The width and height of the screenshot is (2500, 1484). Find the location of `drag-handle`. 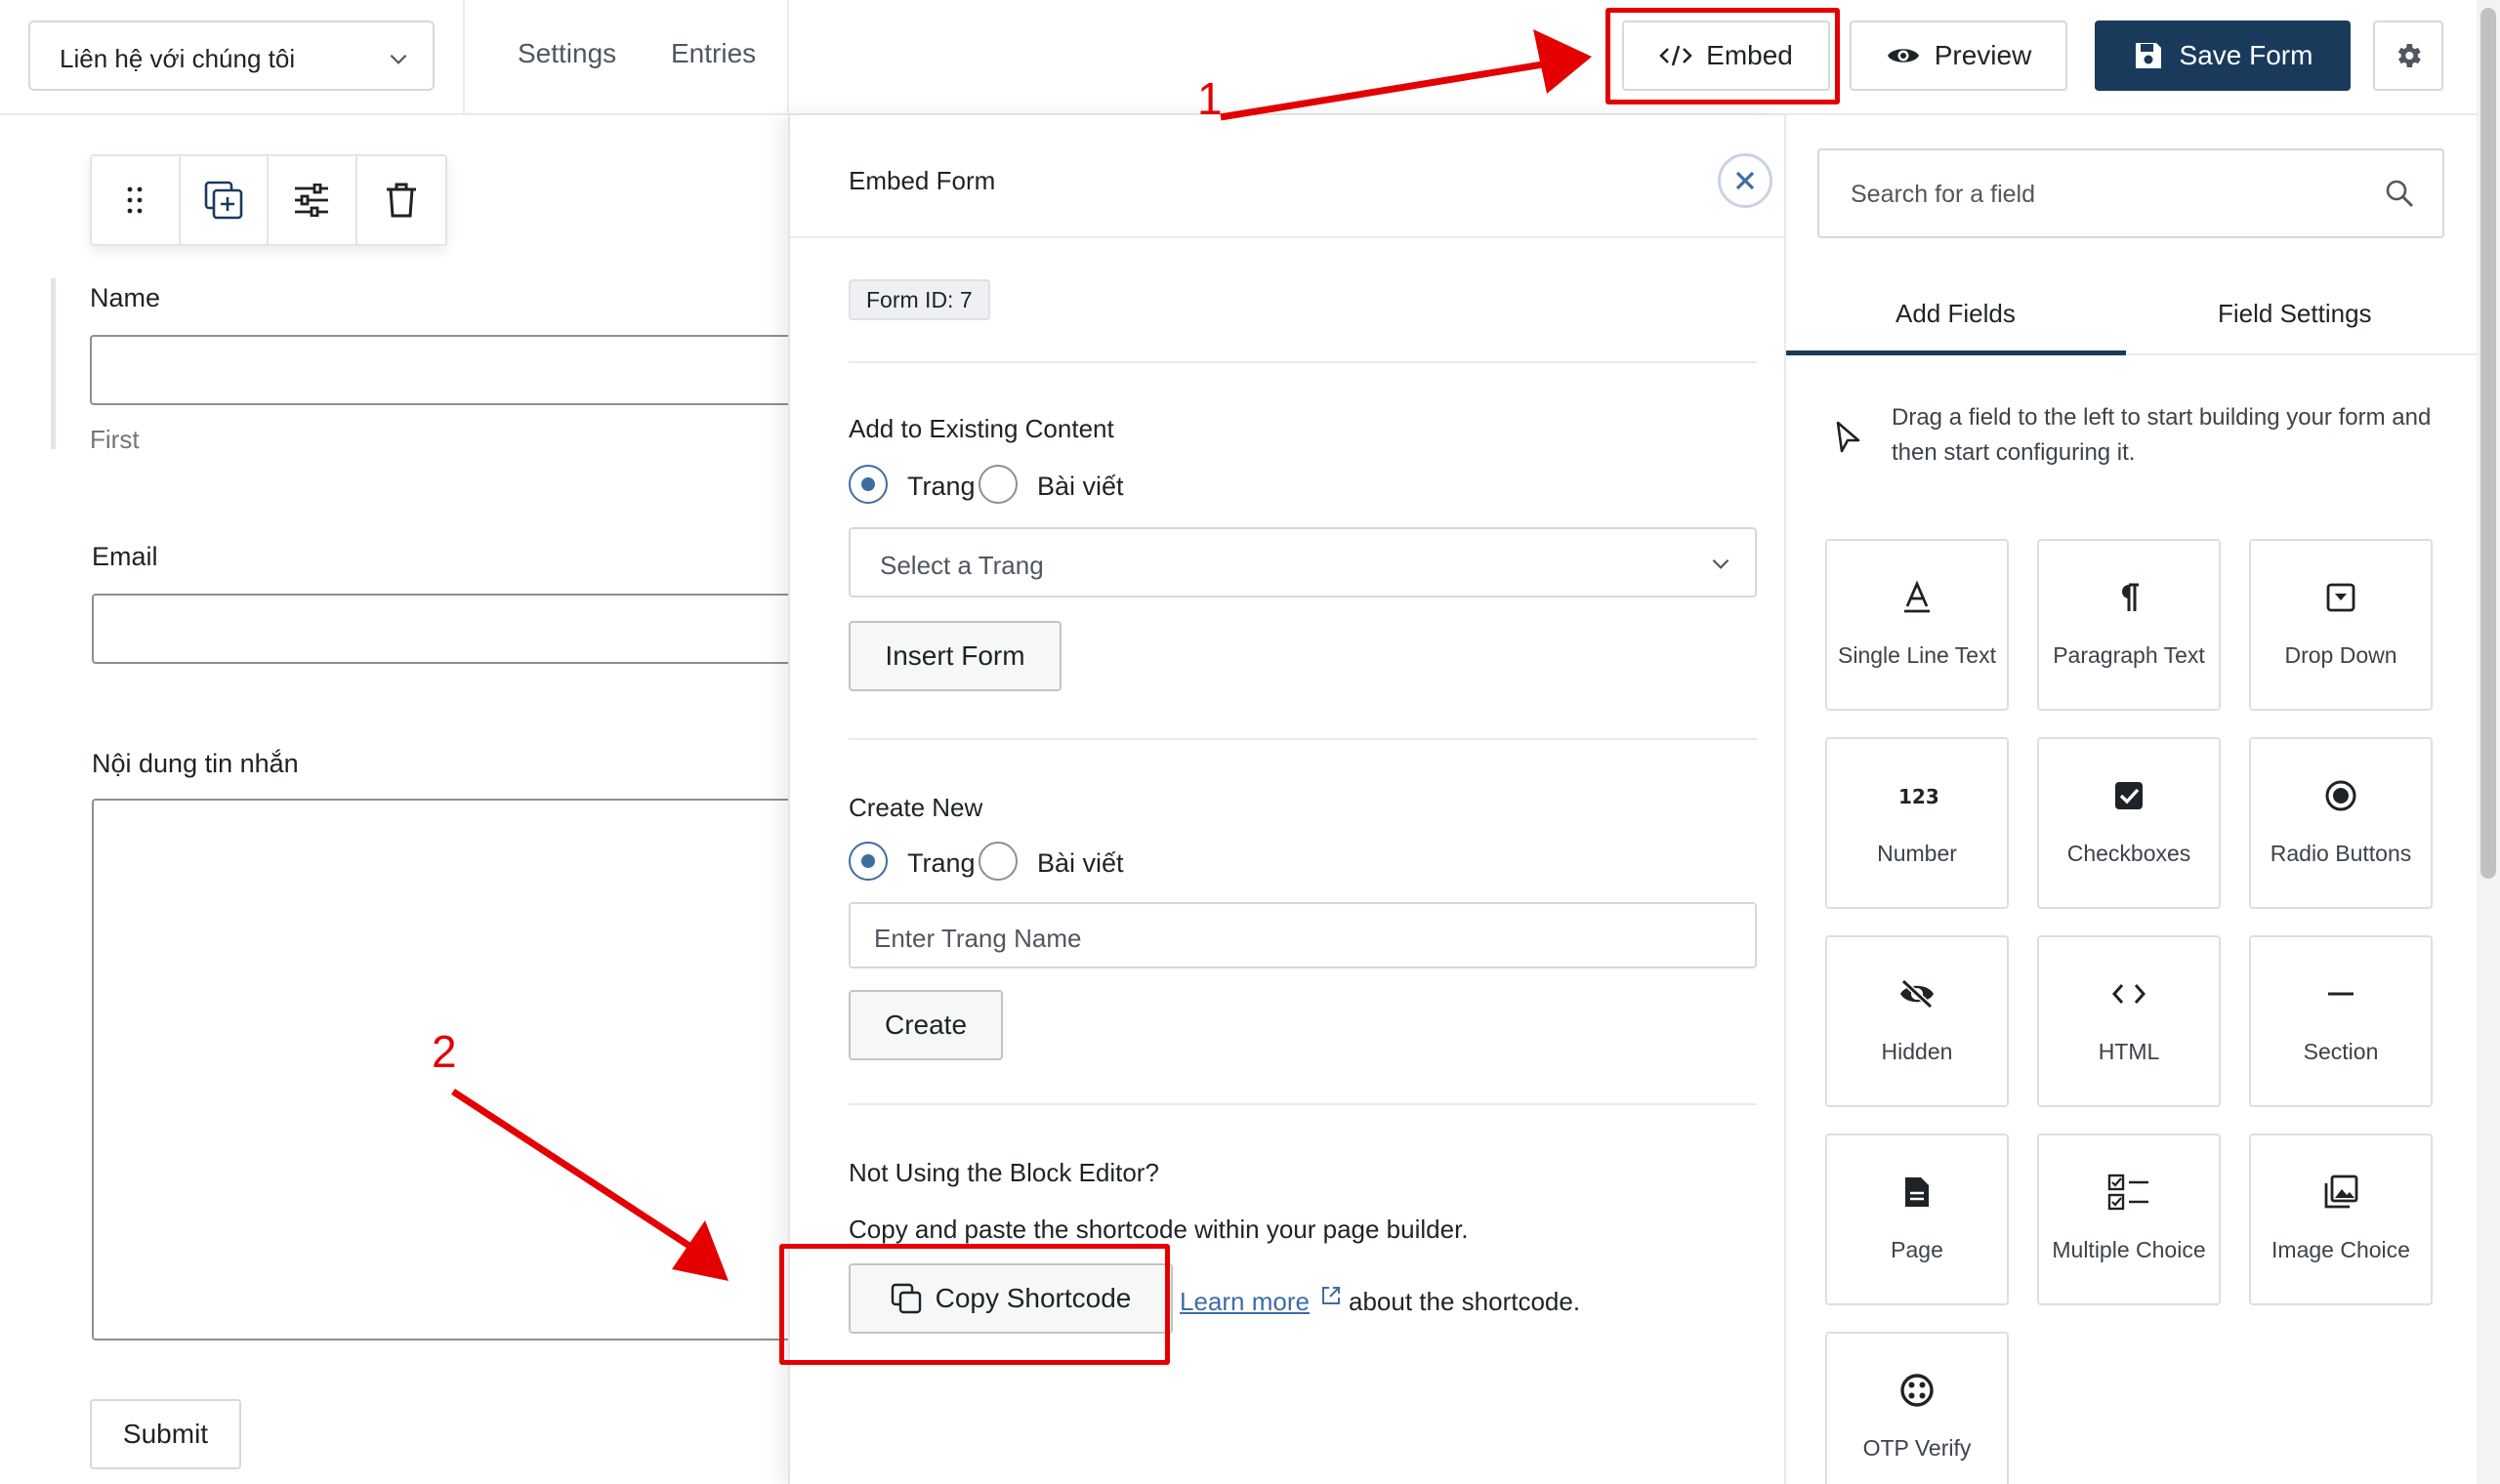

drag-handle is located at coordinates (136, 200).